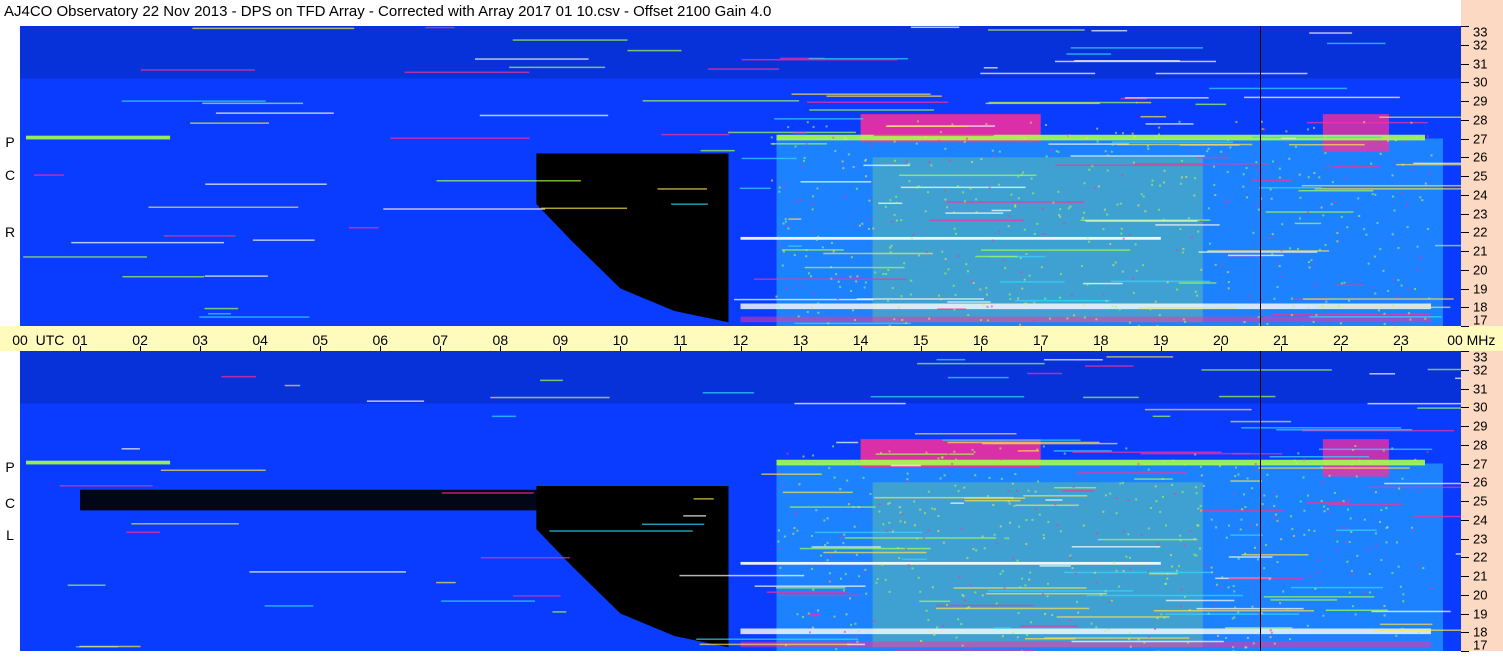 The height and width of the screenshot is (672, 1503). Describe the element at coordinates (20, 340) in the screenshot. I see `utc-tick-label: 00` at that location.